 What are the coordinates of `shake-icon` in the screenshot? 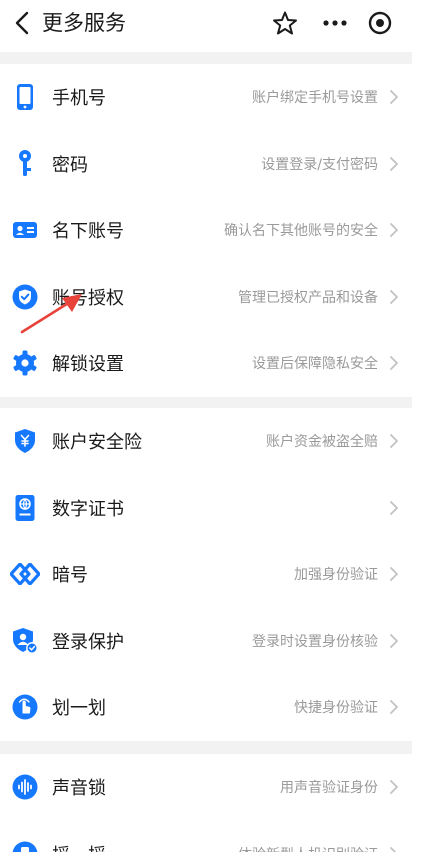 It's located at (25, 845).